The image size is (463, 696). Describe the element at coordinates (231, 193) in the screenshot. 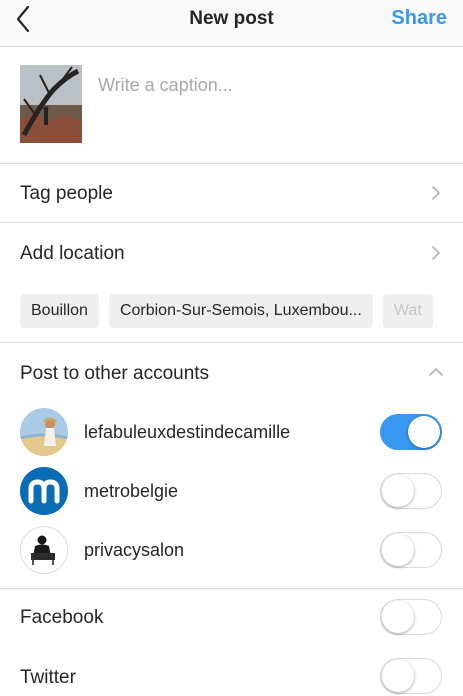

I see `tag-people-row: Tag people` at that location.